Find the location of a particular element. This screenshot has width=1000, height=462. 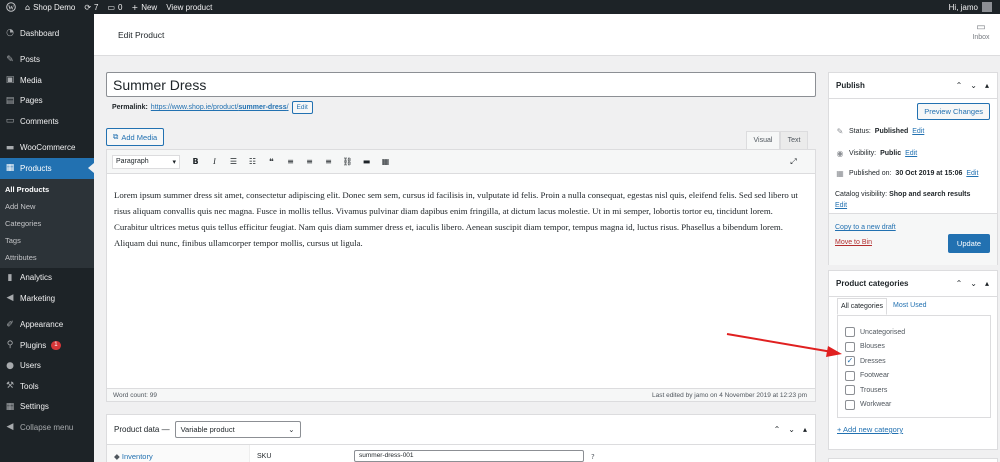

tab-most-used: Most Used is located at coordinates (908, 306).